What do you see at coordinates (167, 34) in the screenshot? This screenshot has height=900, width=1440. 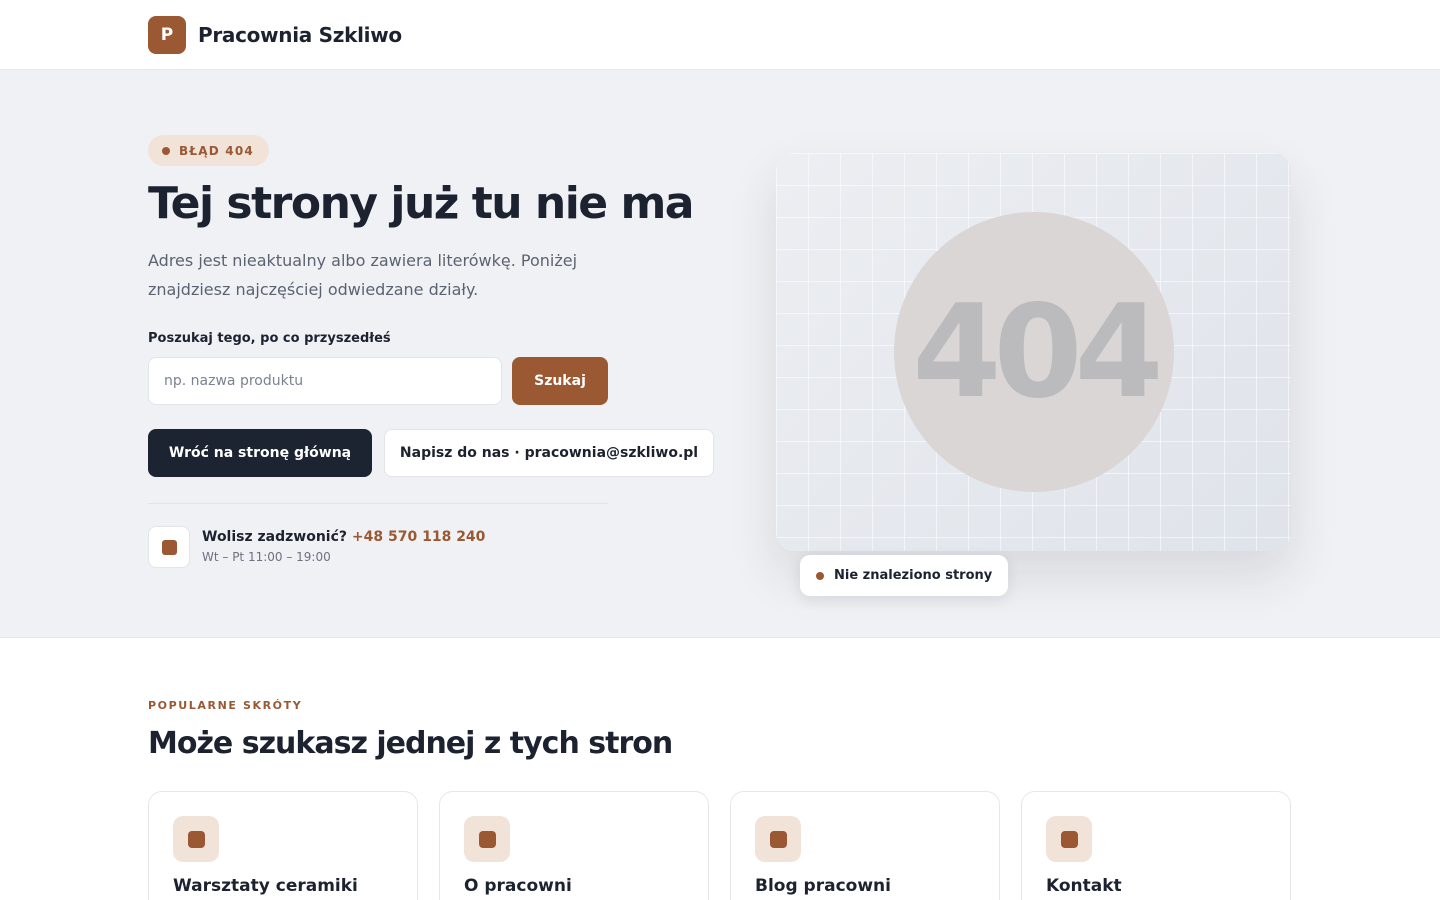 I see `logo-icon: P` at bounding box center [167, 34].